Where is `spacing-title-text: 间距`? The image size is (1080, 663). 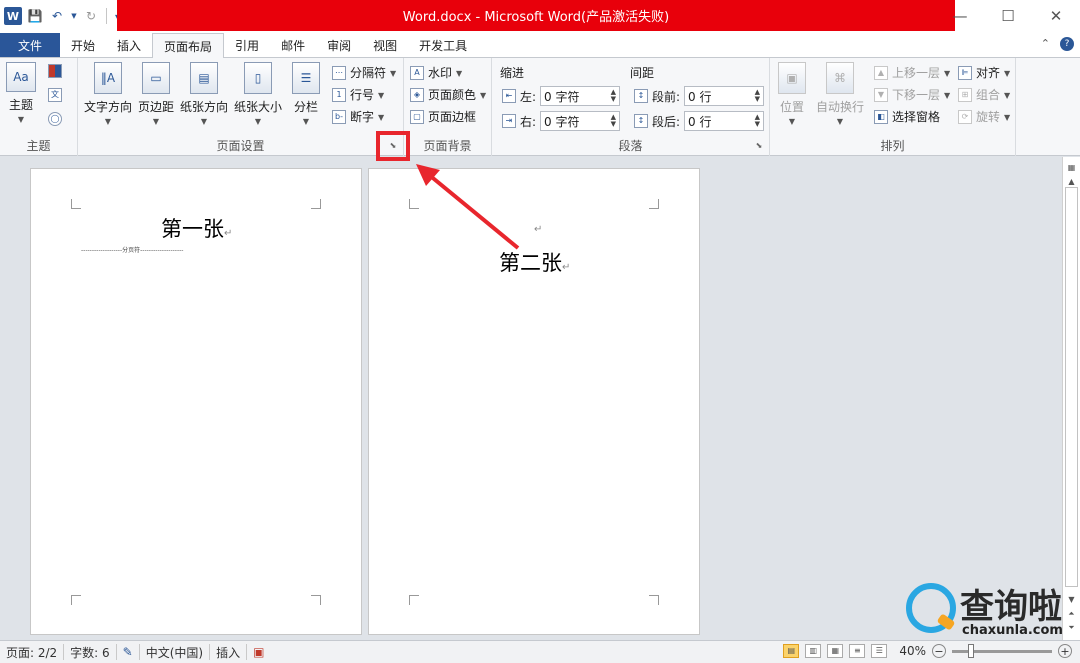
spacing-title-text: 间距 is located at coordinates (642, 73).